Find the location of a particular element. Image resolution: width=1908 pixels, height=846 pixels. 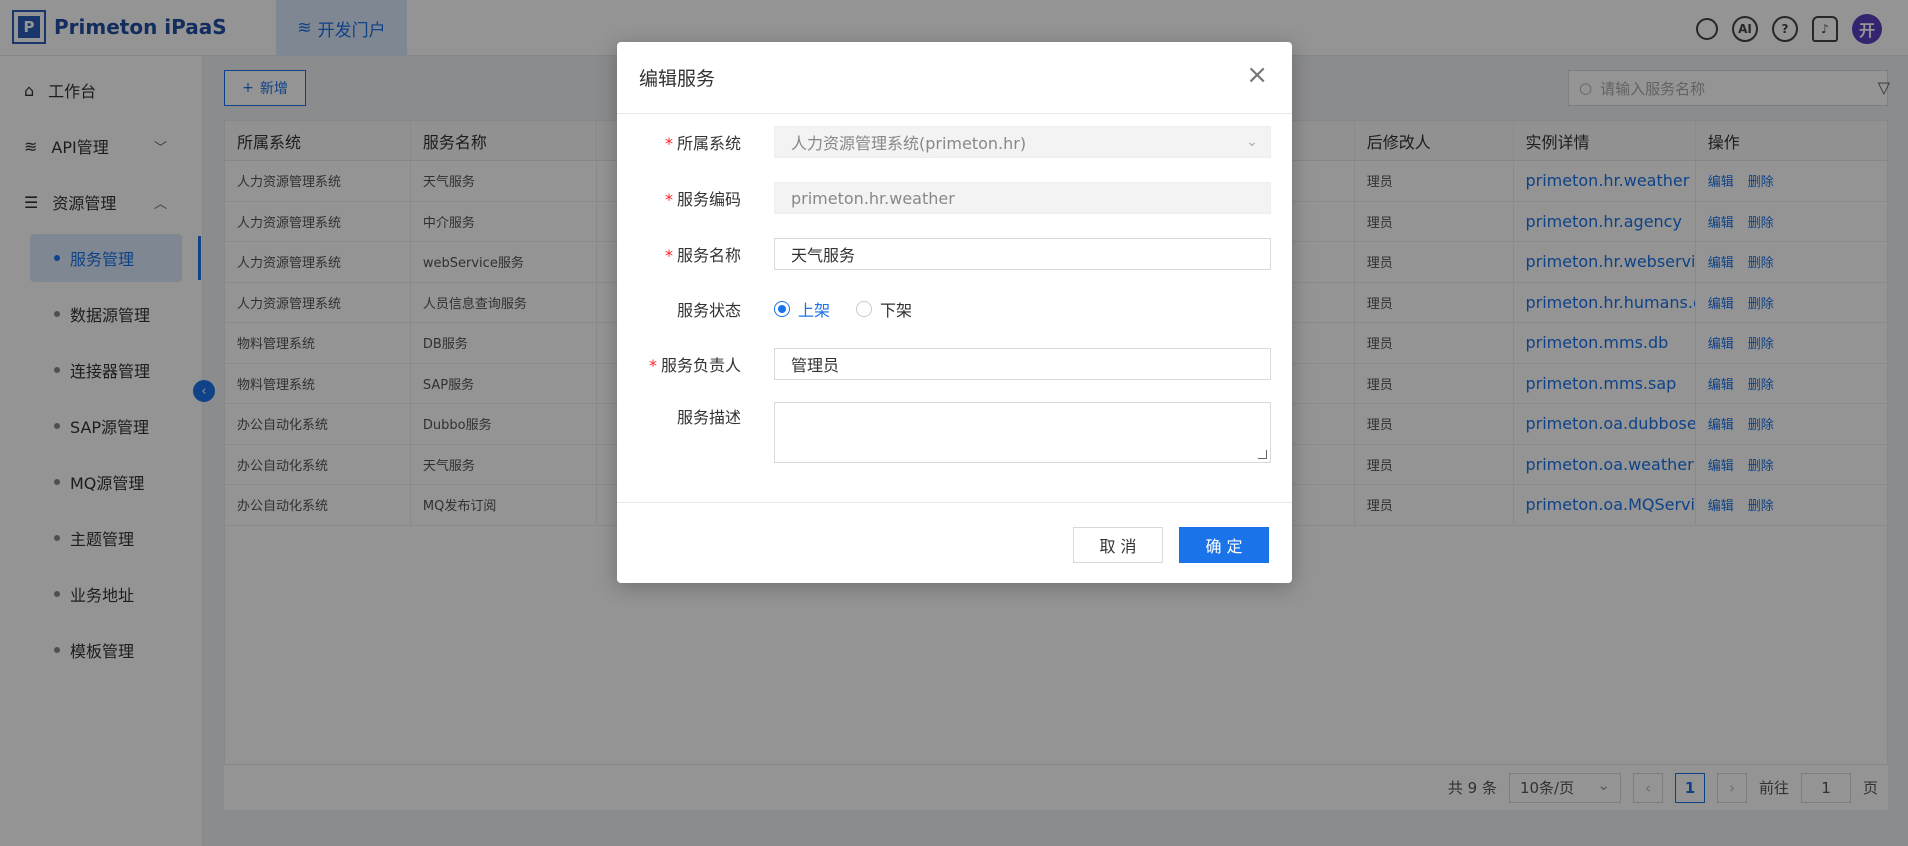

name-field: 天气服务 is located at coordinates (1022, 254).